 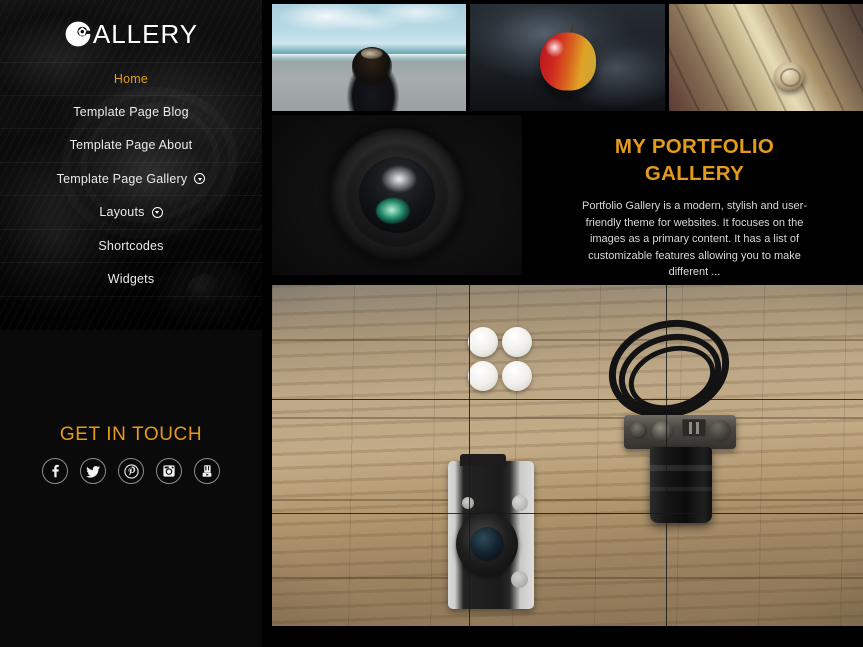 I want to click on sidebar-item-label: Template Page Blog, so click(x=131, y=111).